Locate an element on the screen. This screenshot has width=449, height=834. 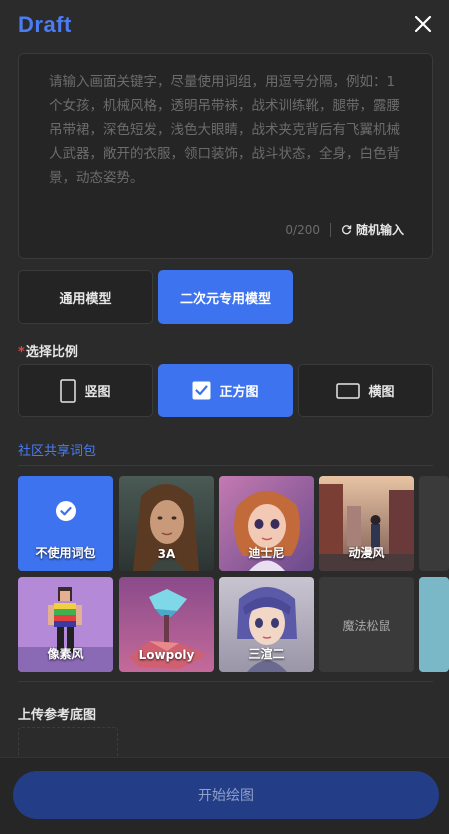
random-input-button: 随机输入 is located at coordinates (372, 229).